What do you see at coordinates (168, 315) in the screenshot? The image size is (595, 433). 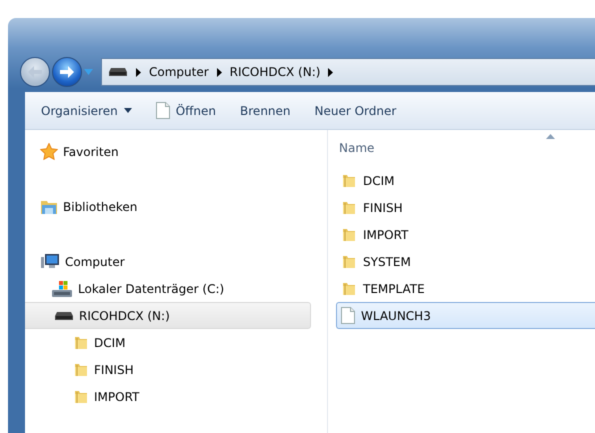 I see `nav-item: RICOHDCX (N:)` at bounding box center [168, 315].